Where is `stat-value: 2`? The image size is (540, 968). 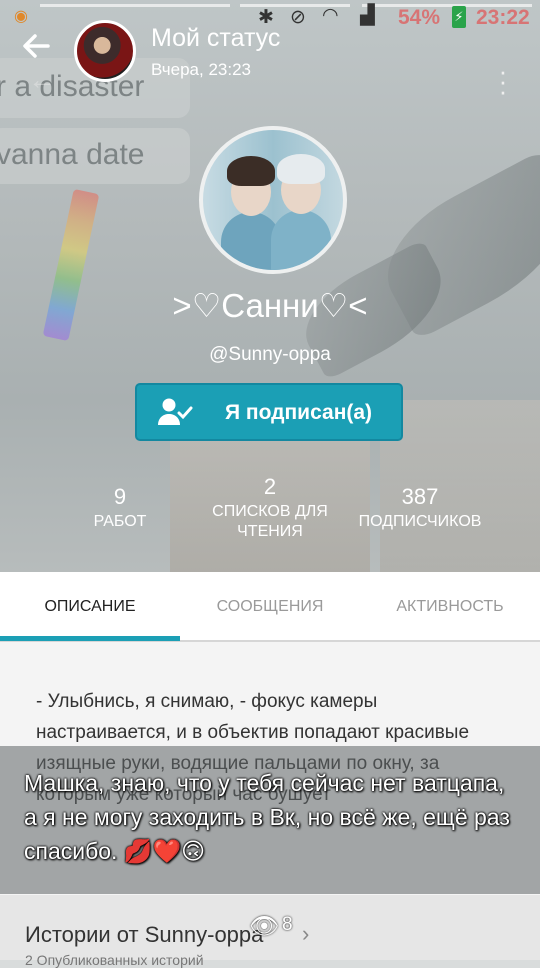
stat-value: 2 is located at coordinates (270, 486).